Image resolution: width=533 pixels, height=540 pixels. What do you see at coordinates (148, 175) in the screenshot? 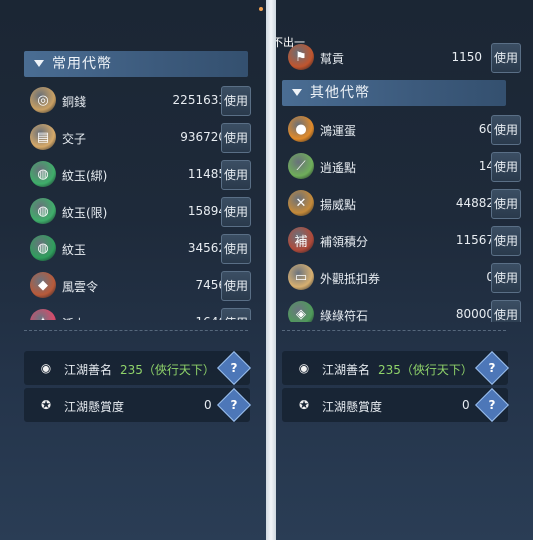
I see `token-row: ◍ 紋玉(綁) 11485 使用` at bounding box center [148, 175].